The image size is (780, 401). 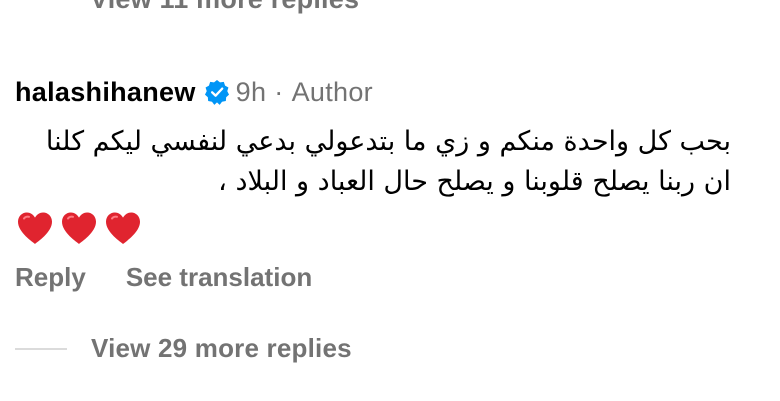 What do you see at coordinates (385, 228) in the screenshot?
I see `heart-emojis` at bounding box center [385, 228].